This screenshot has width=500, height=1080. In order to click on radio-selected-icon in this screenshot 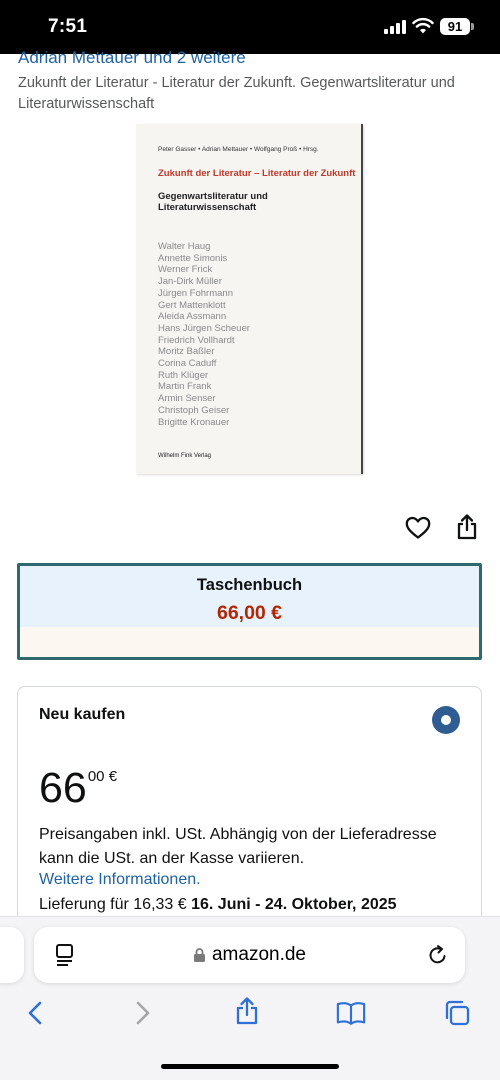, I will do `click(446, 720)`.